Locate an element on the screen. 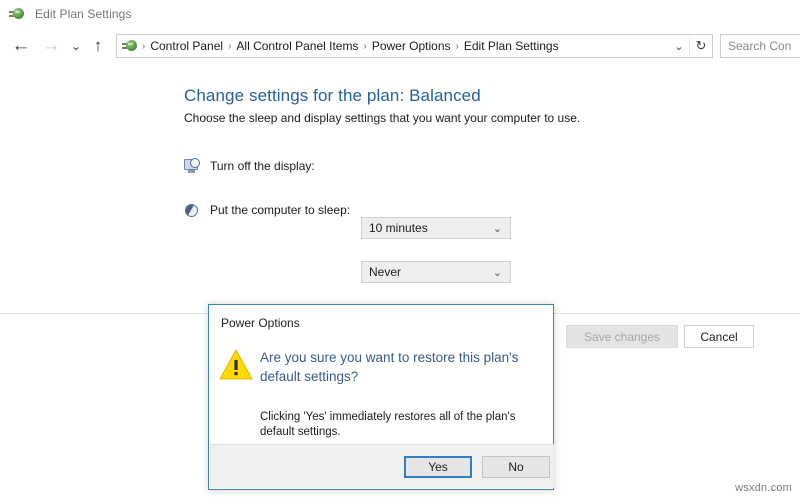 This screenshot has width=800, height=500. up-button: ↑ is located at coordinates (98, 46).